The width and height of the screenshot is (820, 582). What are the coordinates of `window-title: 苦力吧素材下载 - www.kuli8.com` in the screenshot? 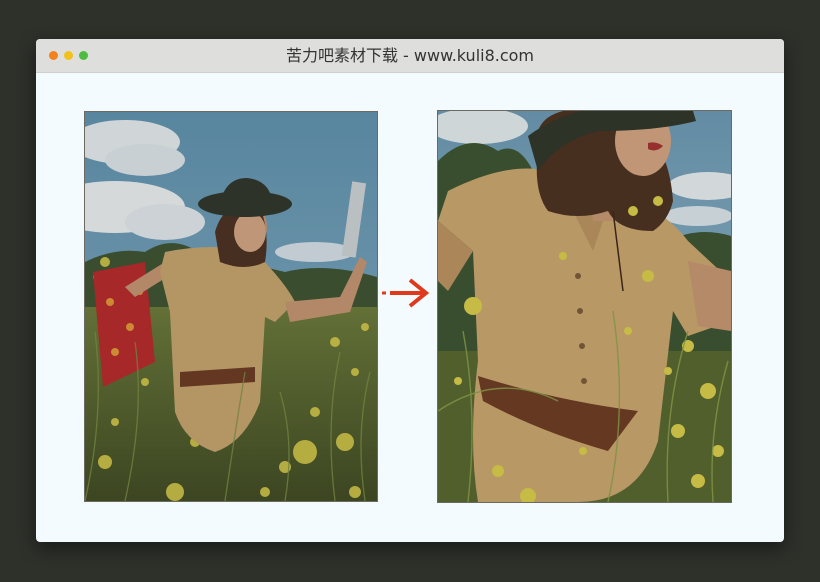 It's located at (410, 55).